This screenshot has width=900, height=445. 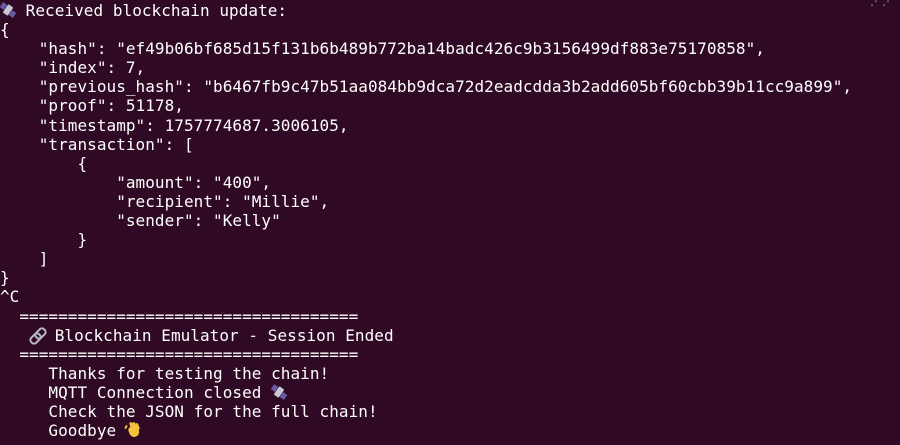 What do you see at coordinates (165, 373) in the screenshot?
I see `thanks-line: Thanks for testing the chain!` at bounding box center [165, 373].